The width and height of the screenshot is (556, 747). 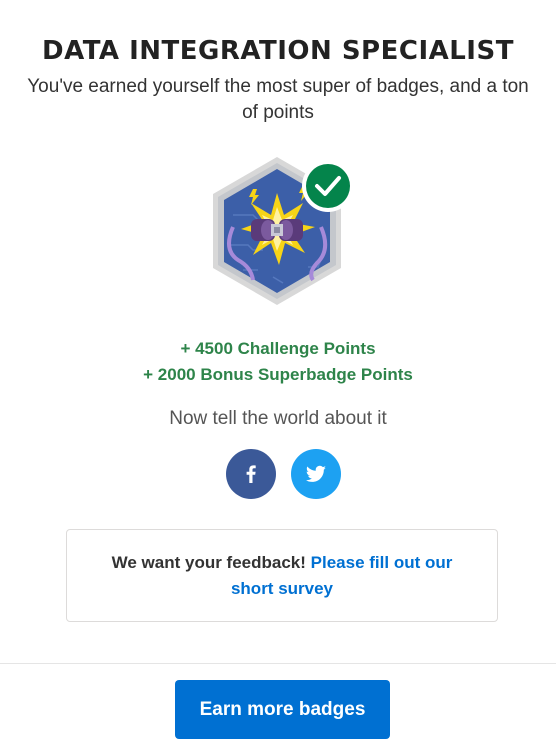 I want to click on twitter-icon, so click(x=315, y=473).